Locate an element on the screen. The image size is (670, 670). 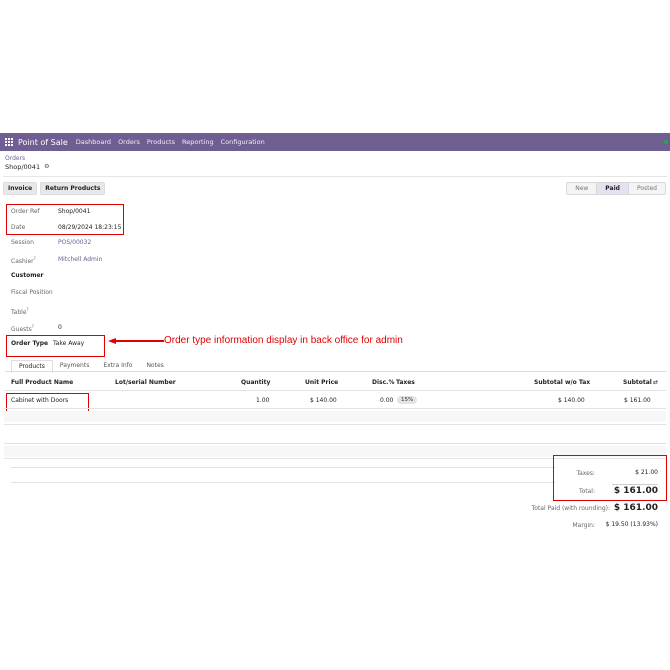
row-quantity: 1.00 is located at coordinates (263, 400).